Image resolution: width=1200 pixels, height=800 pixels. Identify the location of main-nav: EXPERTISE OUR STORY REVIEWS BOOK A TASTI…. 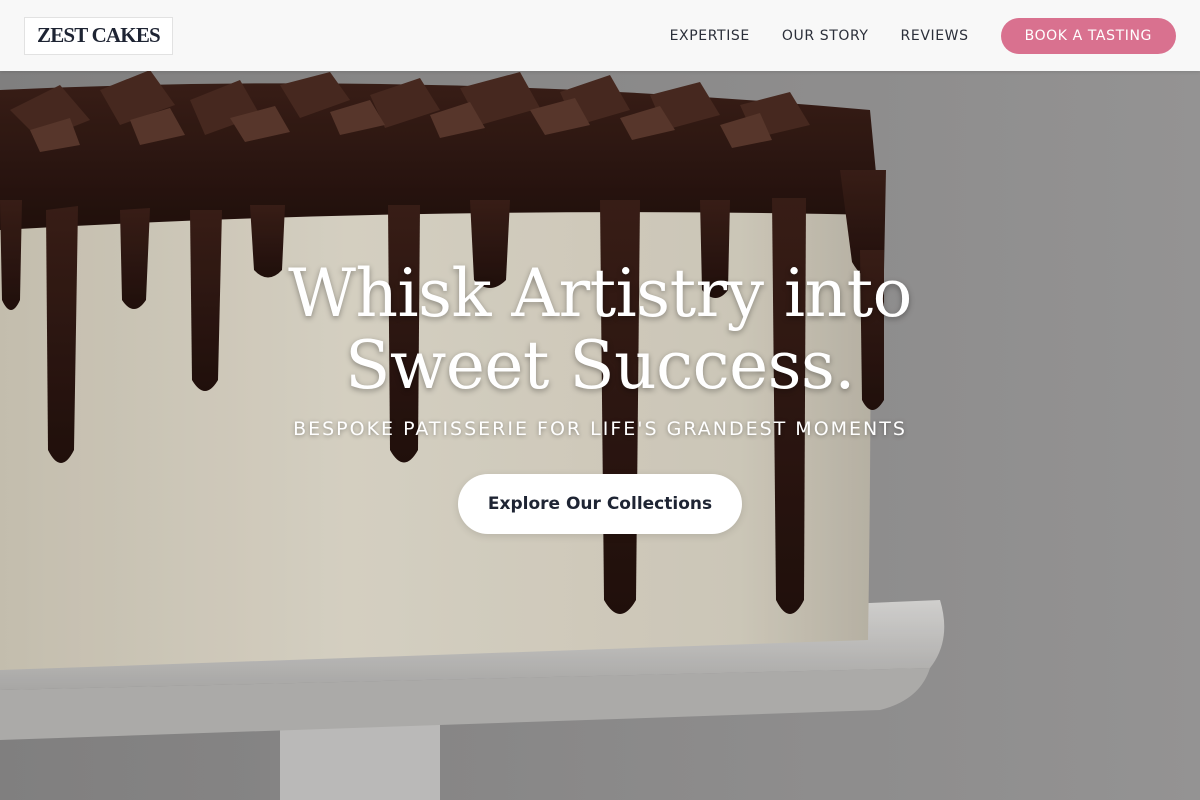
(923, 35).